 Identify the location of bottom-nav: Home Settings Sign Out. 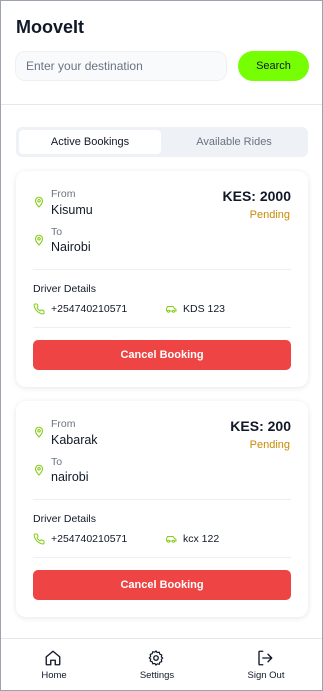
(161, 664).